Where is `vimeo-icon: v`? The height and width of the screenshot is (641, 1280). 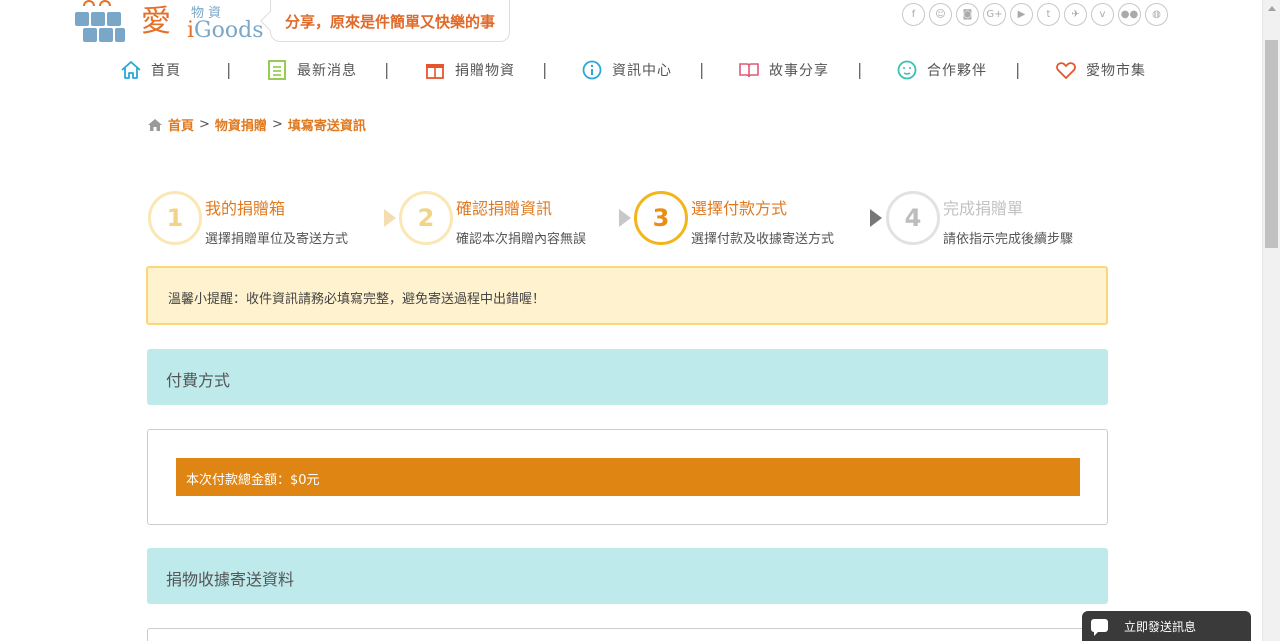
vimeo-icon: v is located at coordinates (1102, 14).